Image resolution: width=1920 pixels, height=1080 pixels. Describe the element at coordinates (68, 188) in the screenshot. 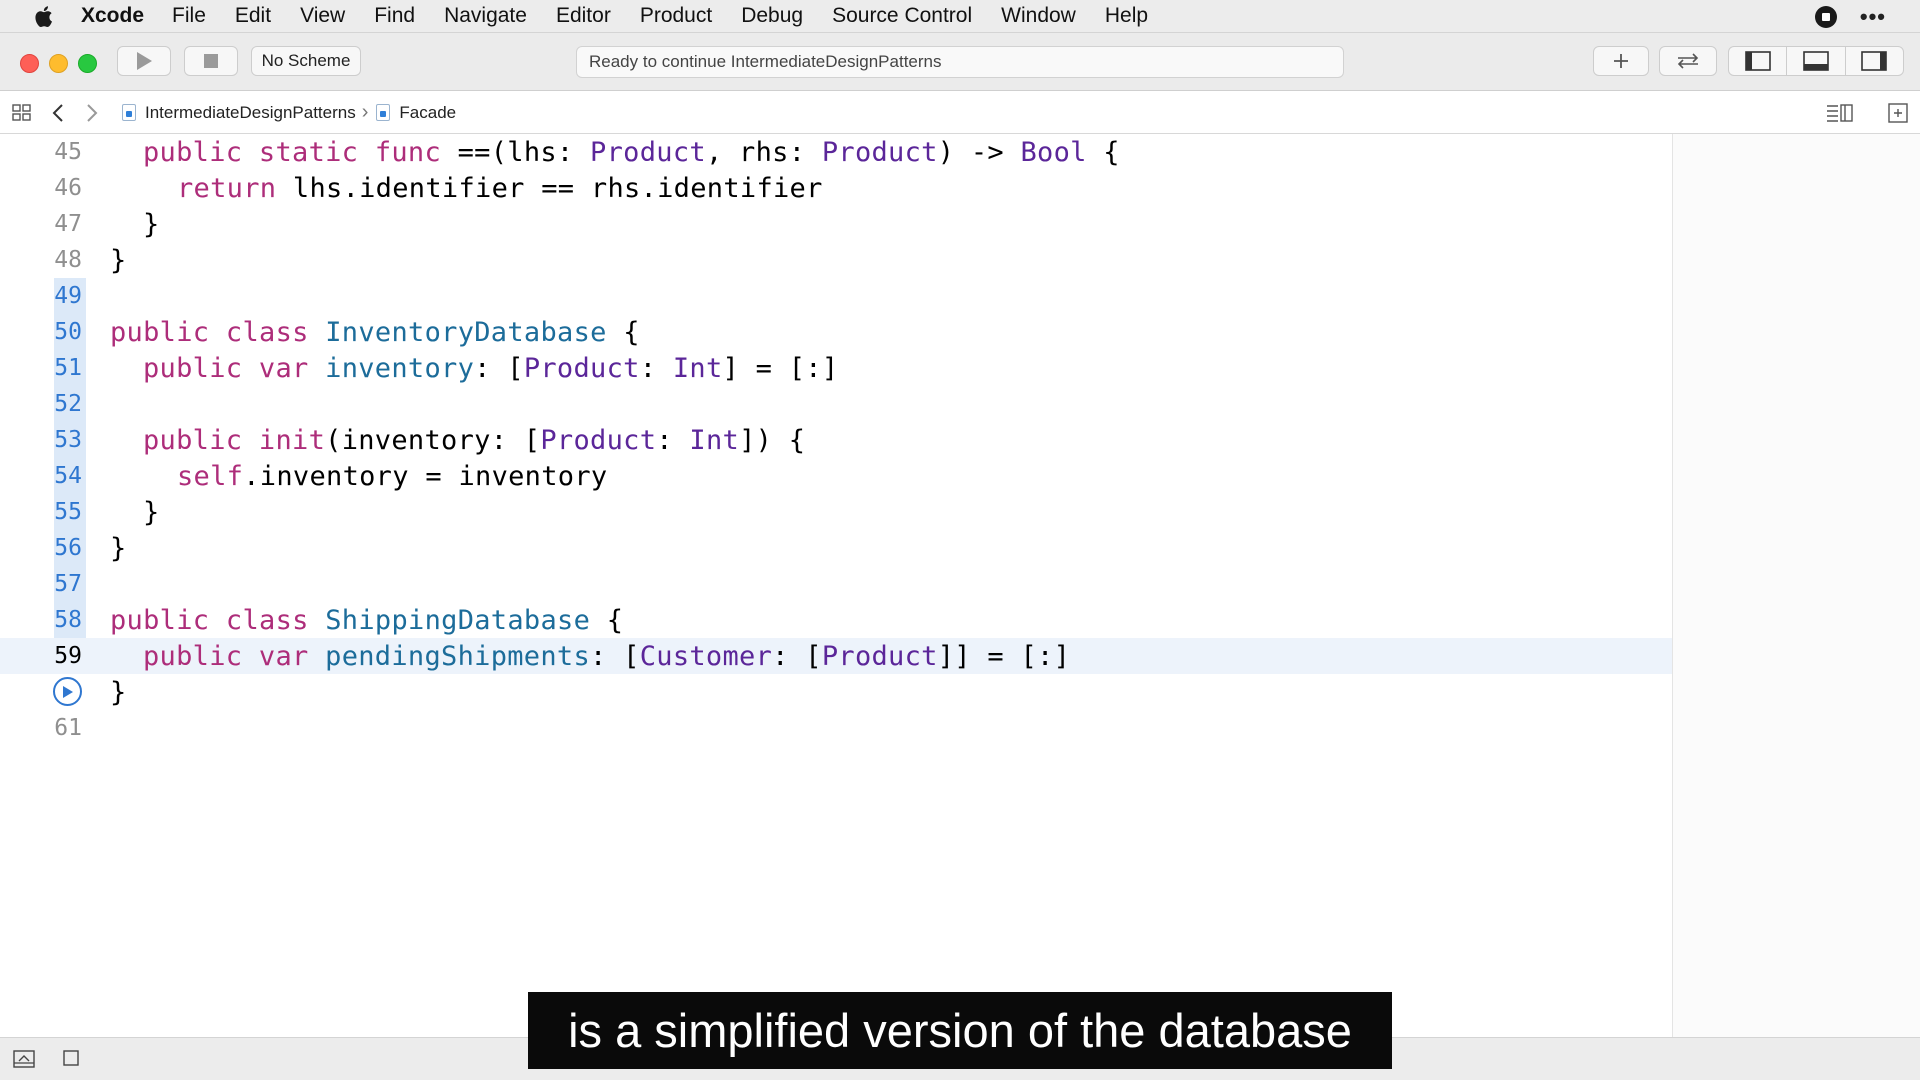

I see `line-number: 46` at that location.